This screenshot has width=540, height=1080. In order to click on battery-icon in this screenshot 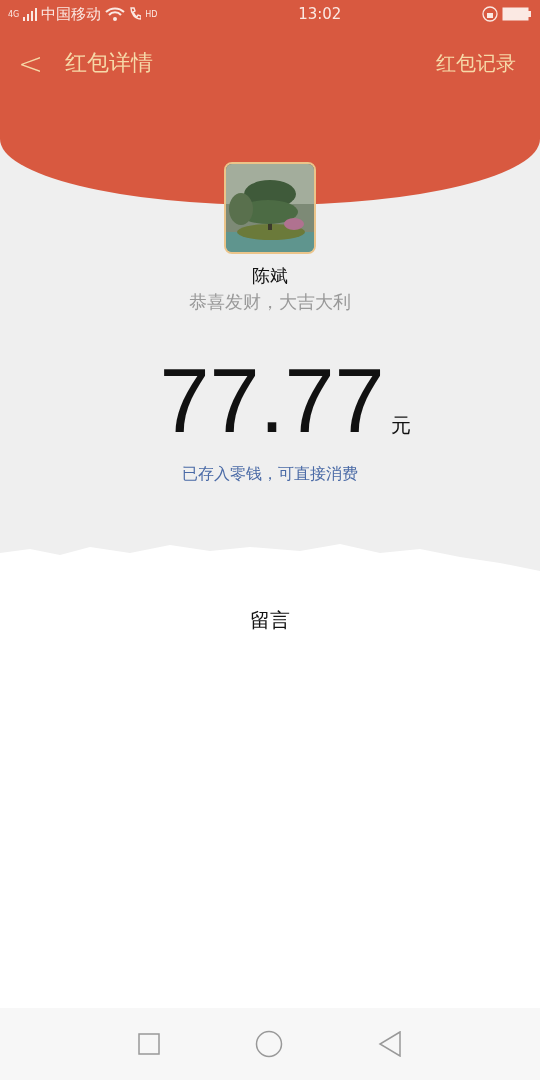, I will do `click(517, 14)`.